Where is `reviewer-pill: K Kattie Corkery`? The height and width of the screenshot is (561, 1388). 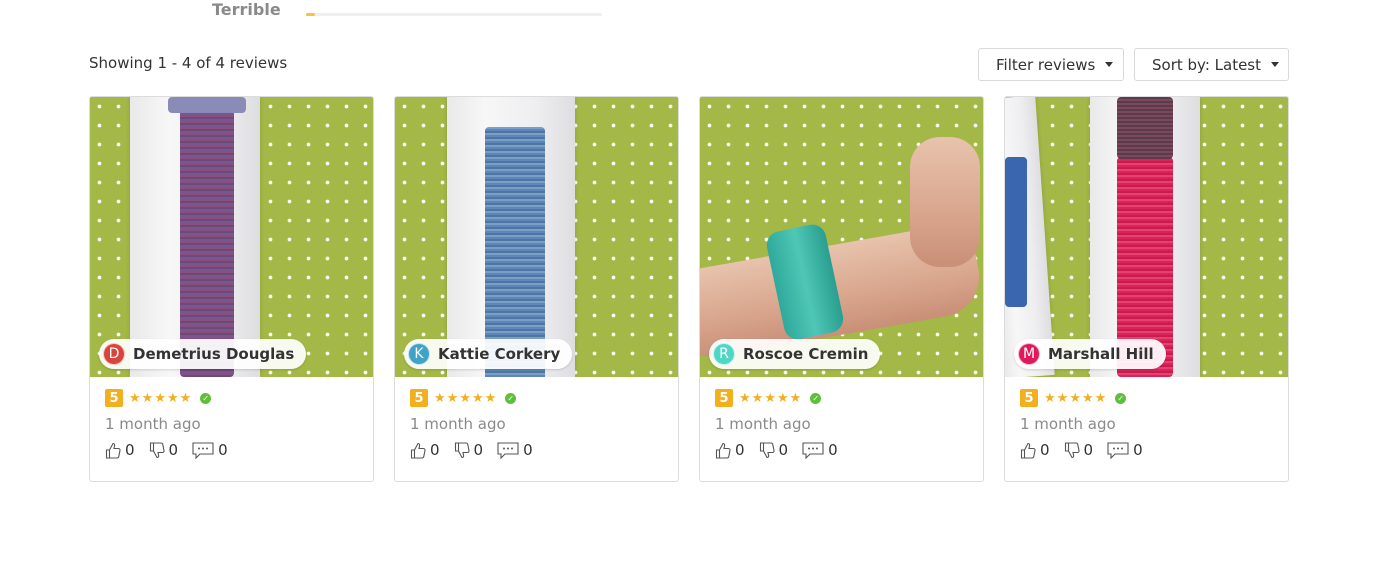 reviewer-pill: K Kattie Corkery is located at coordinates (488, 354).